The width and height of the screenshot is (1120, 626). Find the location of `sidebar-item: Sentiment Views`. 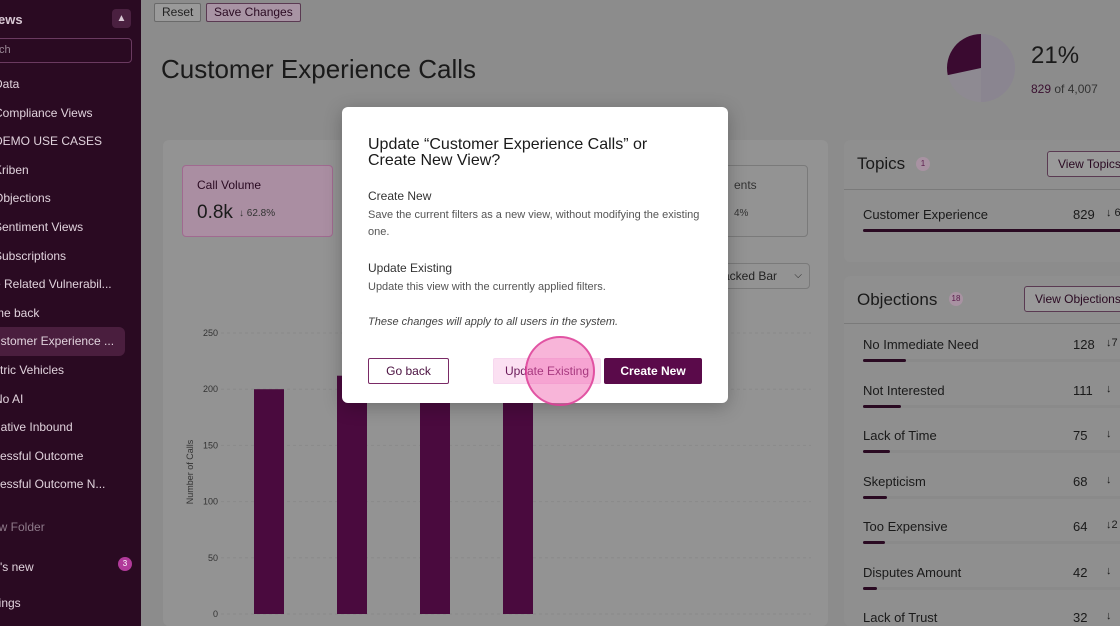

sidebar-item: Sentiment Views is located at coordinates (61, 227).